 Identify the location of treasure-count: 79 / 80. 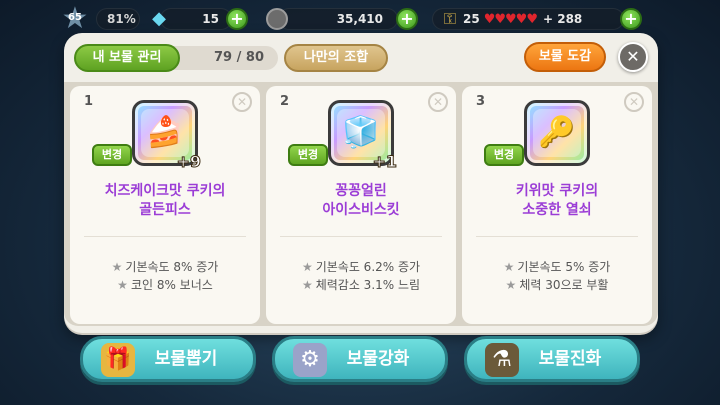
(224, 58).